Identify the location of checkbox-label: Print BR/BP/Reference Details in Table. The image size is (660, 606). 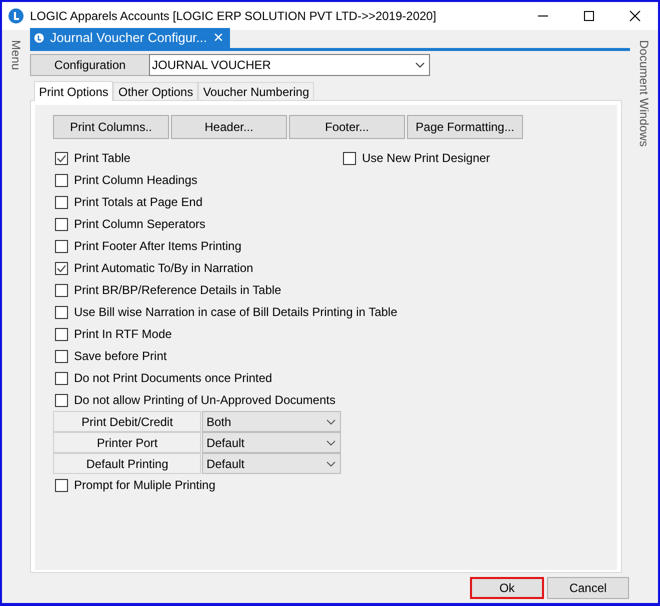
(178, 290).